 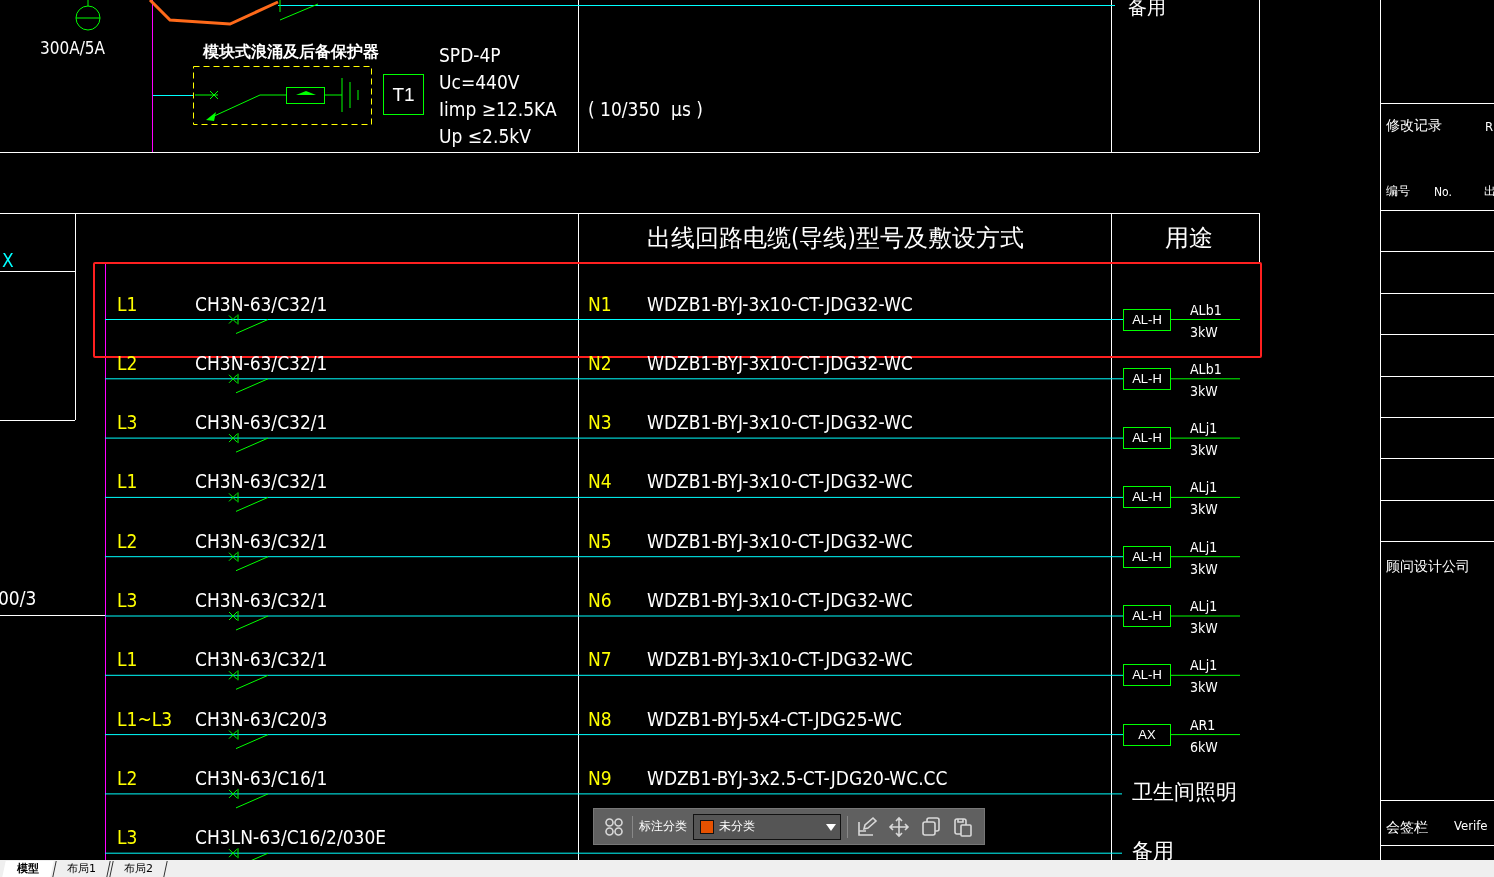 What do you see at coordinates (600, 422) in the screenshot?
I see `circuit-number: N3` at bounding box center [600, 422].